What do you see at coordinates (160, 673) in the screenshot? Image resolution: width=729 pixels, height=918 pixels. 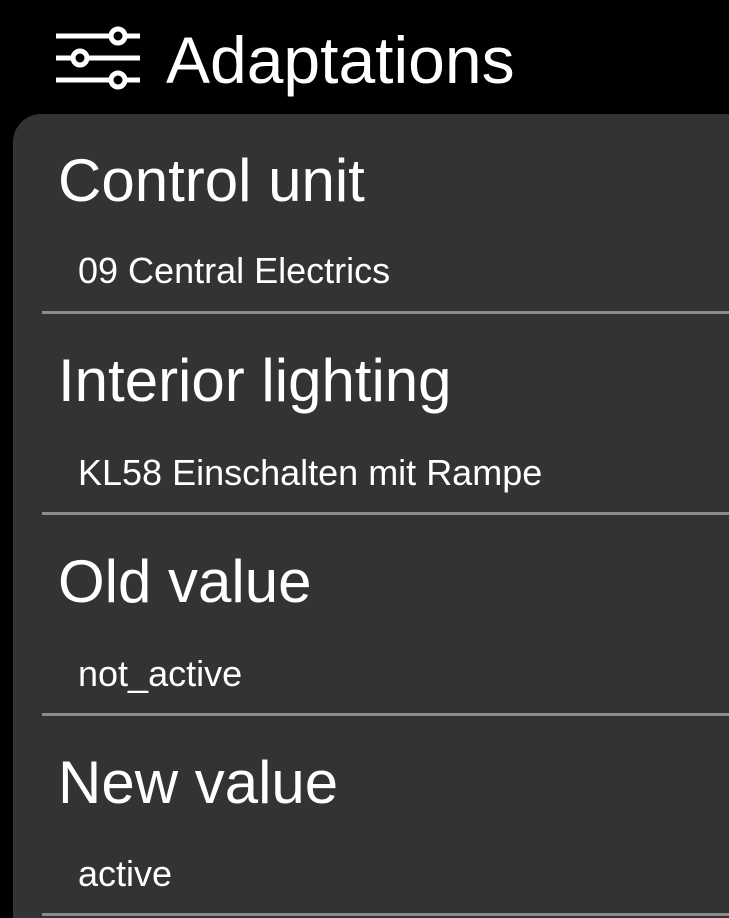 I see `row-value-old-value: not_active` at bounding box center [160, 673].